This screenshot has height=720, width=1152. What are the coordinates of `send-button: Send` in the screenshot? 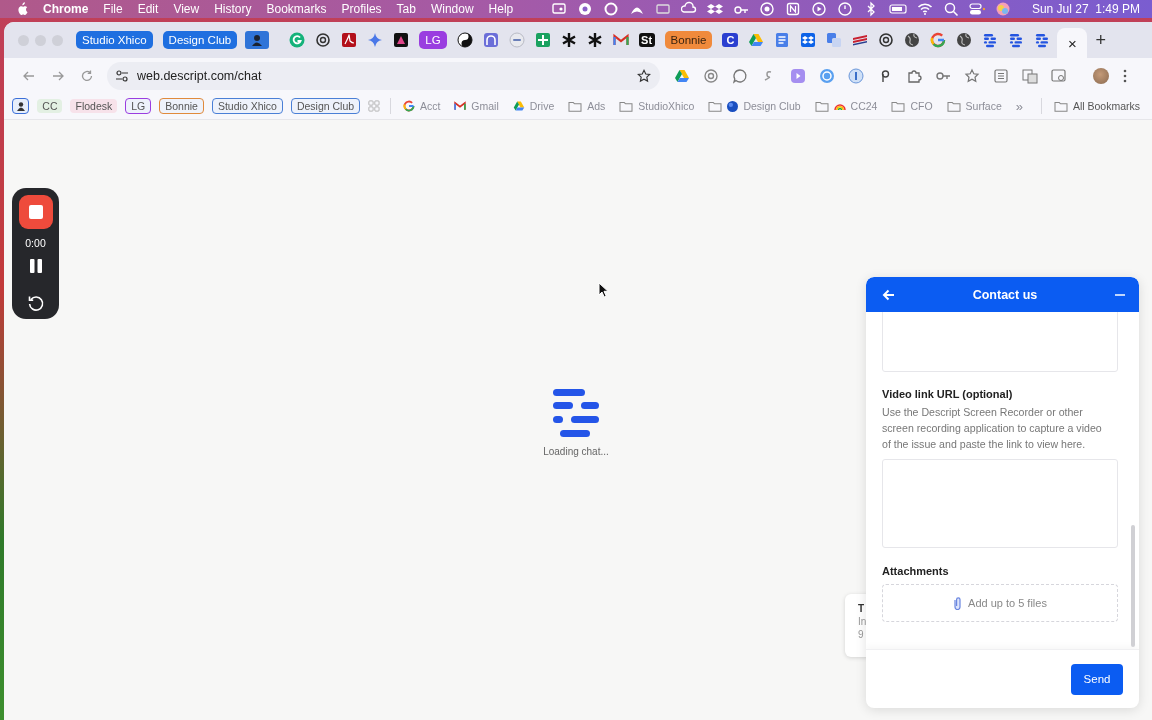 It's located at (1097, 679).